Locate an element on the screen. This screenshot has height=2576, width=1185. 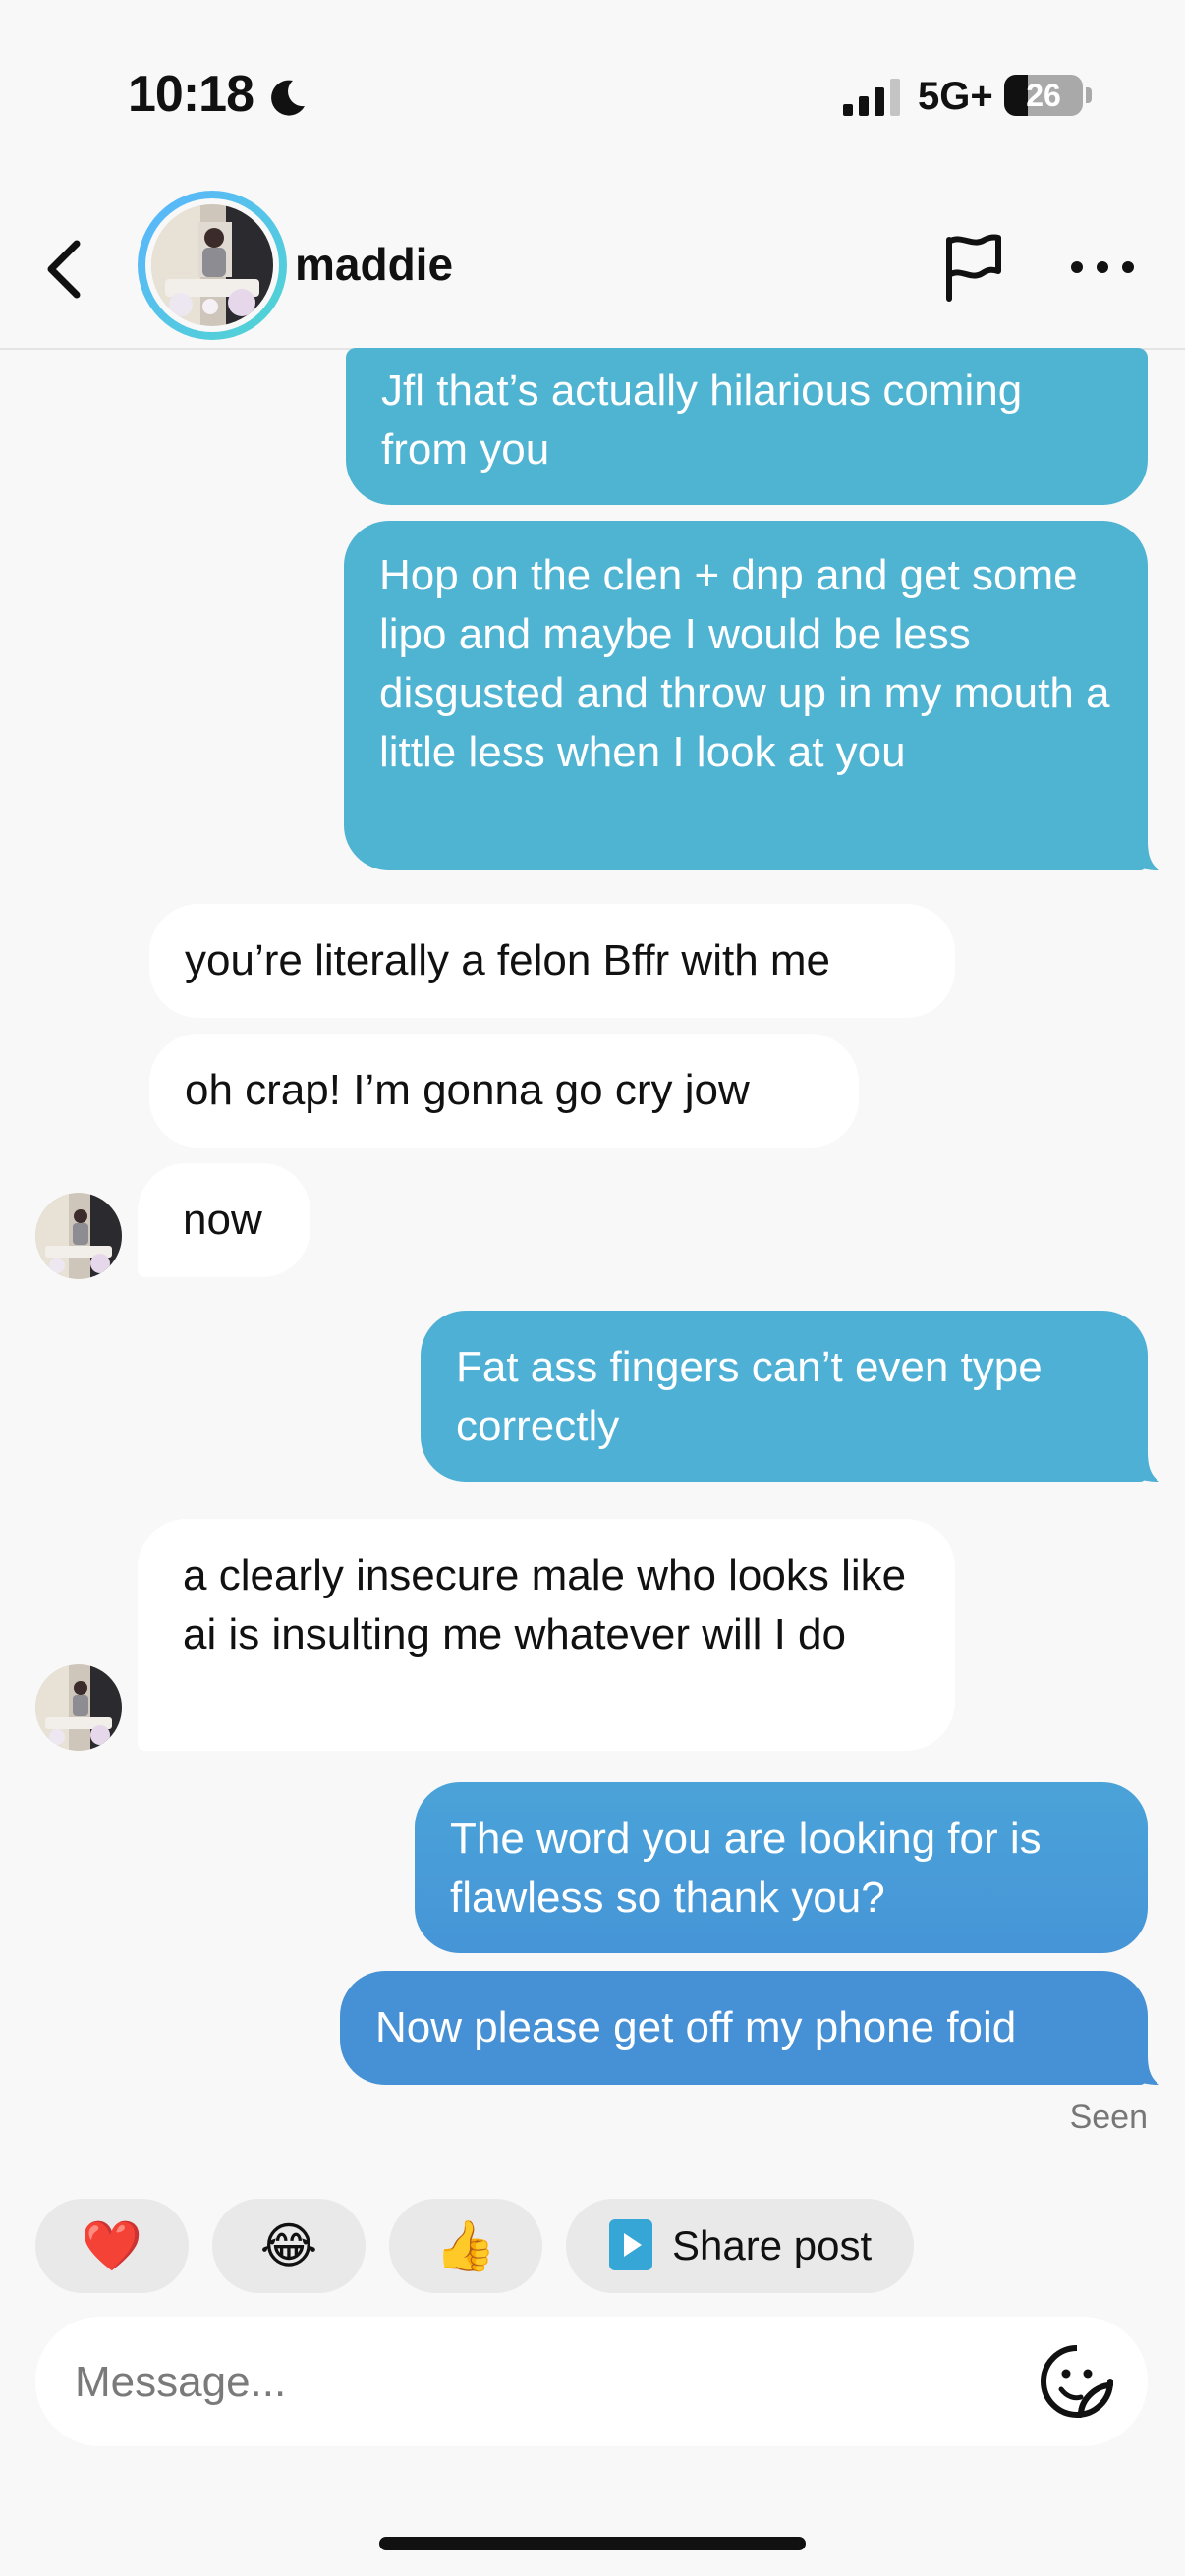
network-type: 5G+ is located at coordinates (956, 96).